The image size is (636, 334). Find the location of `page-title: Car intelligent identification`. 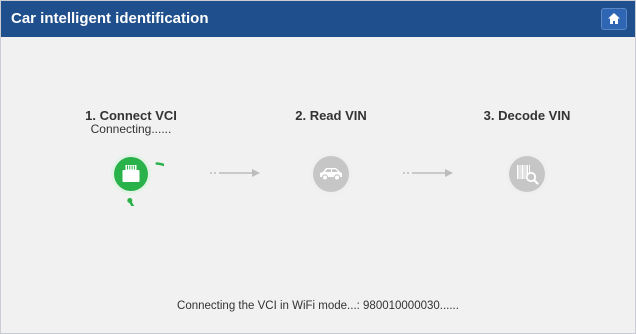

page-title: Car intelligent identification is located at coordinates (110, 18).